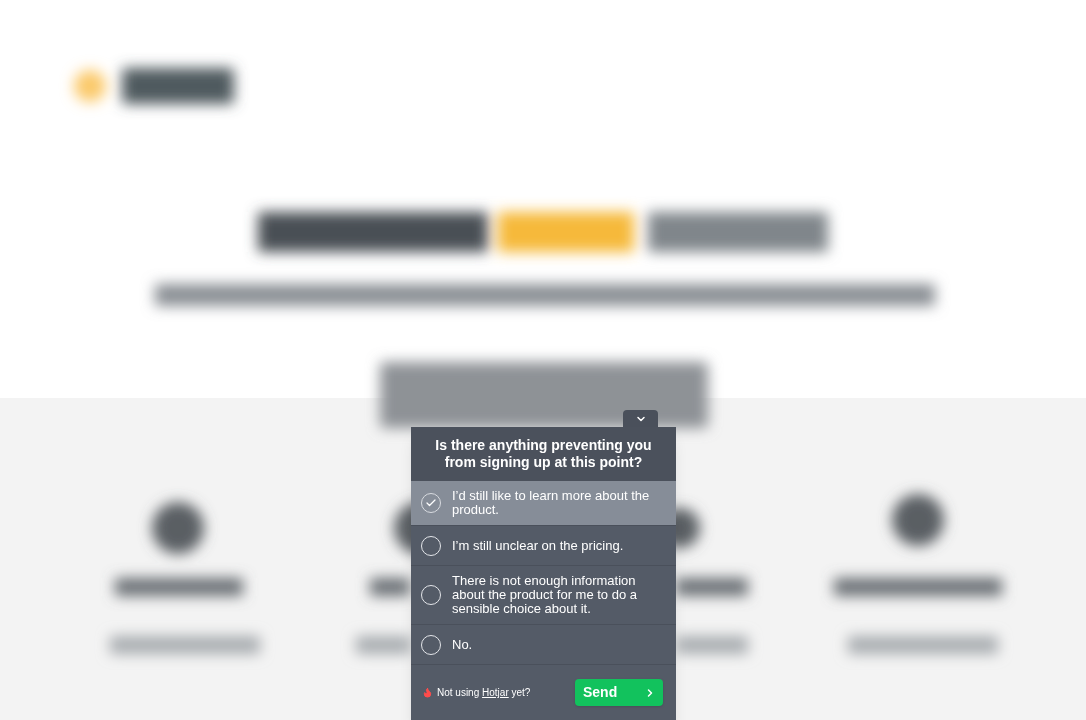  Describe the element at coordinates (543, 454) in the screenshot. I see `survey-question: Is there anything preventing you from signing up at this point?` at that location.